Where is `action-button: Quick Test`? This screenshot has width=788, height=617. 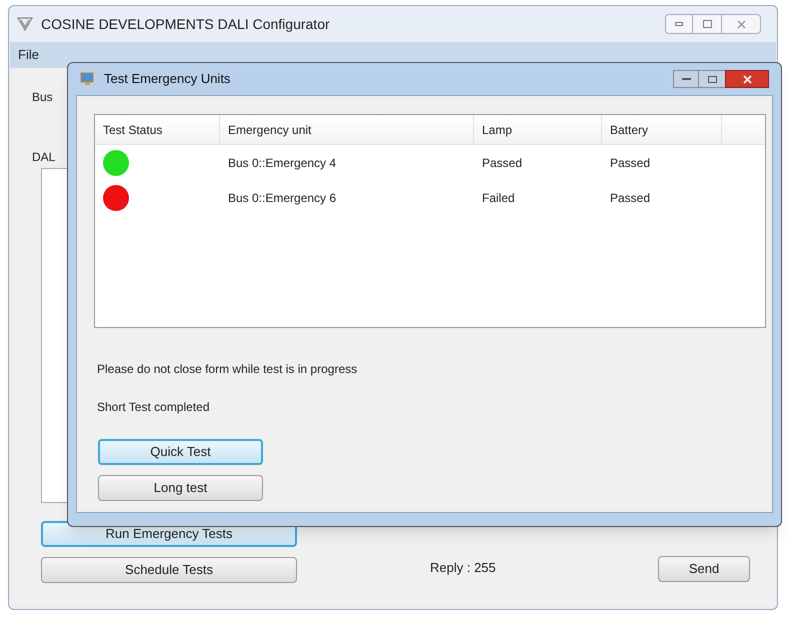 action-button: Quick Test is located at coordinates (180, 452).